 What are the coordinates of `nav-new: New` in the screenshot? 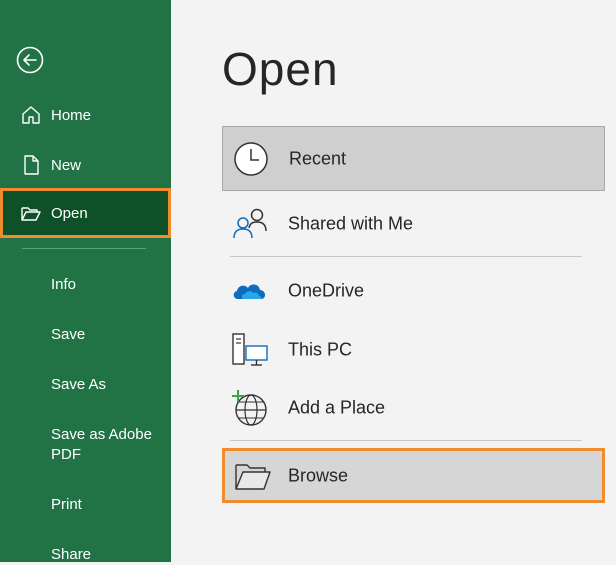 It's located at (85, 165).